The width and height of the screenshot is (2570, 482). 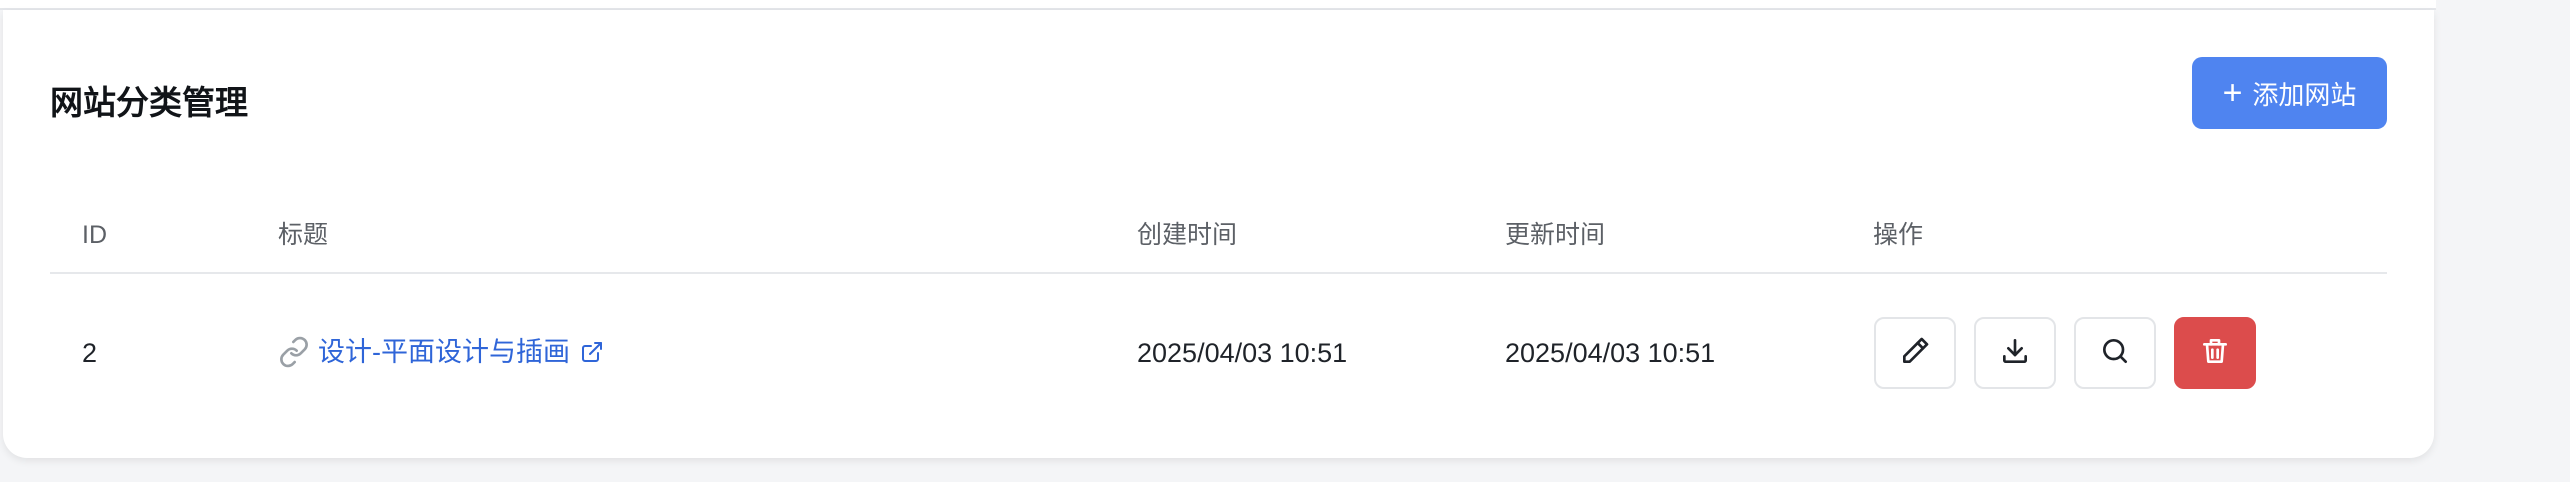 What do you see at coordinates (1218, 273) in the screenshot?
I see `header-divider` at bounding box center [1218, 273].